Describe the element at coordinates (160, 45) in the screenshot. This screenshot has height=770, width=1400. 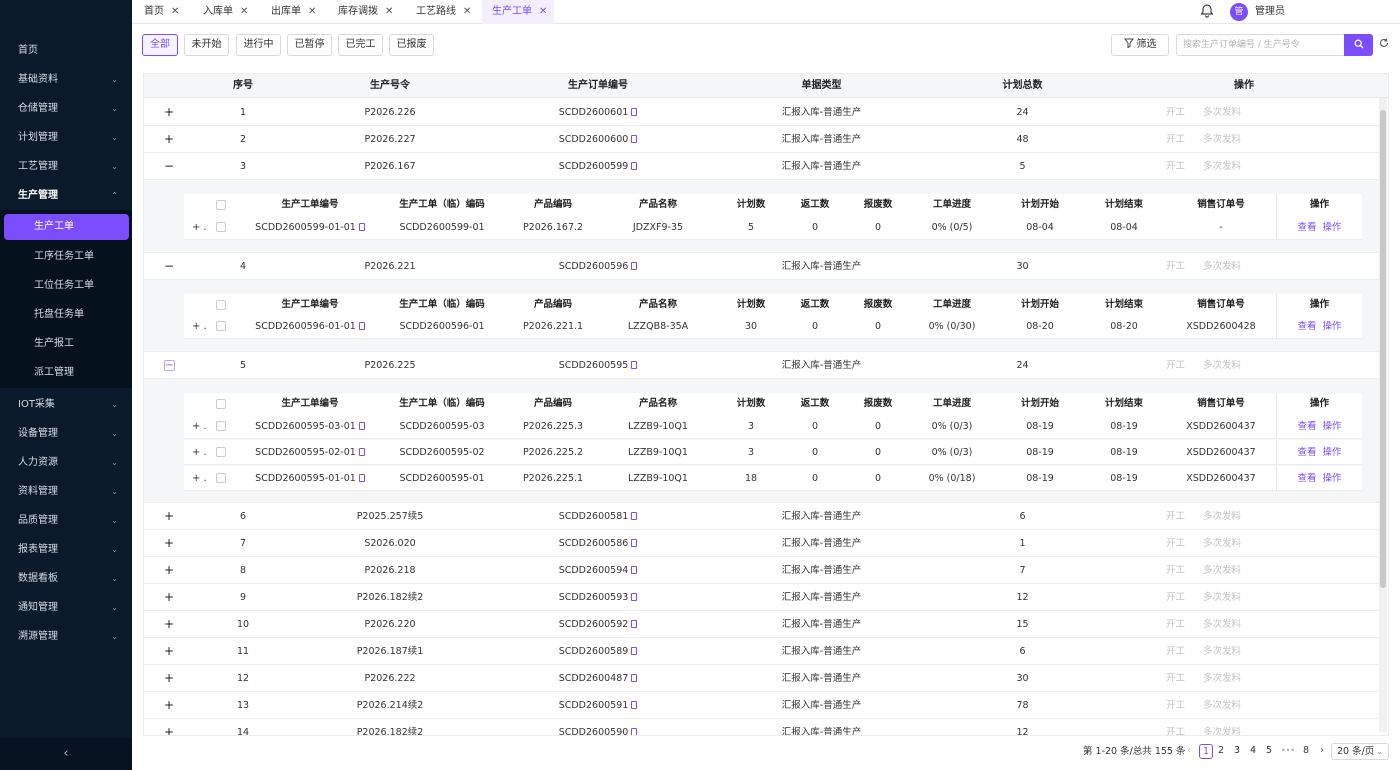
I see `filter-all-button: 全部` at that location.